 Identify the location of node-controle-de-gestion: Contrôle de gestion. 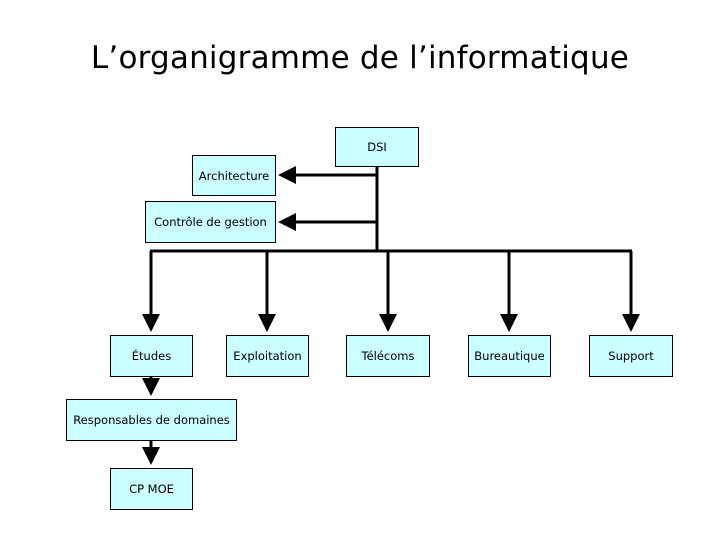
(210, 222).